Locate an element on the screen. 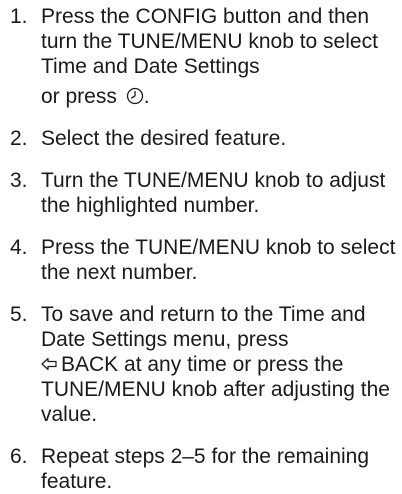  step-number: 5. is located at coordinates (19, 314).